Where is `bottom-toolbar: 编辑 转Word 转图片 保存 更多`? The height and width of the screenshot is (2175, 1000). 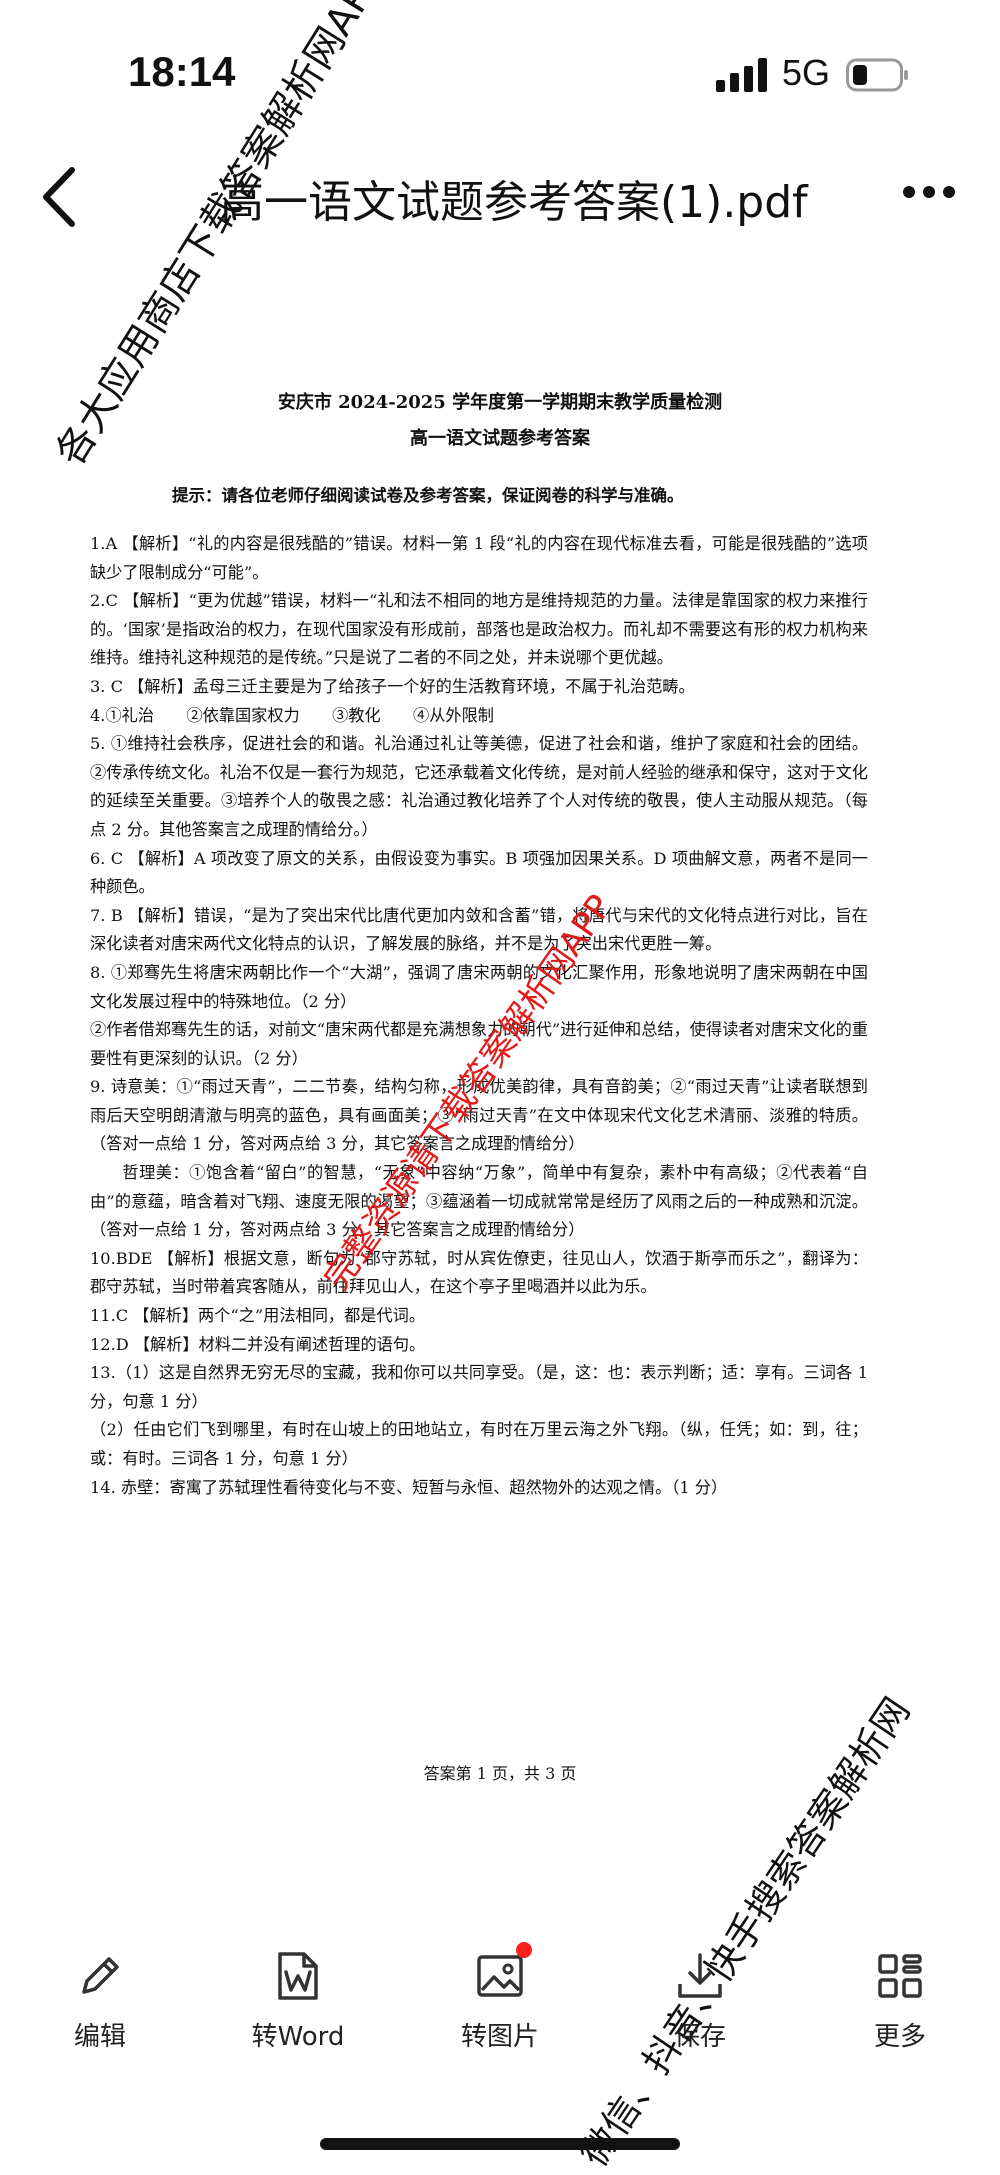 bottom-toolbar: 编辑 转Word 转图片 保存 更多 is located at coordinates (500, 2021).